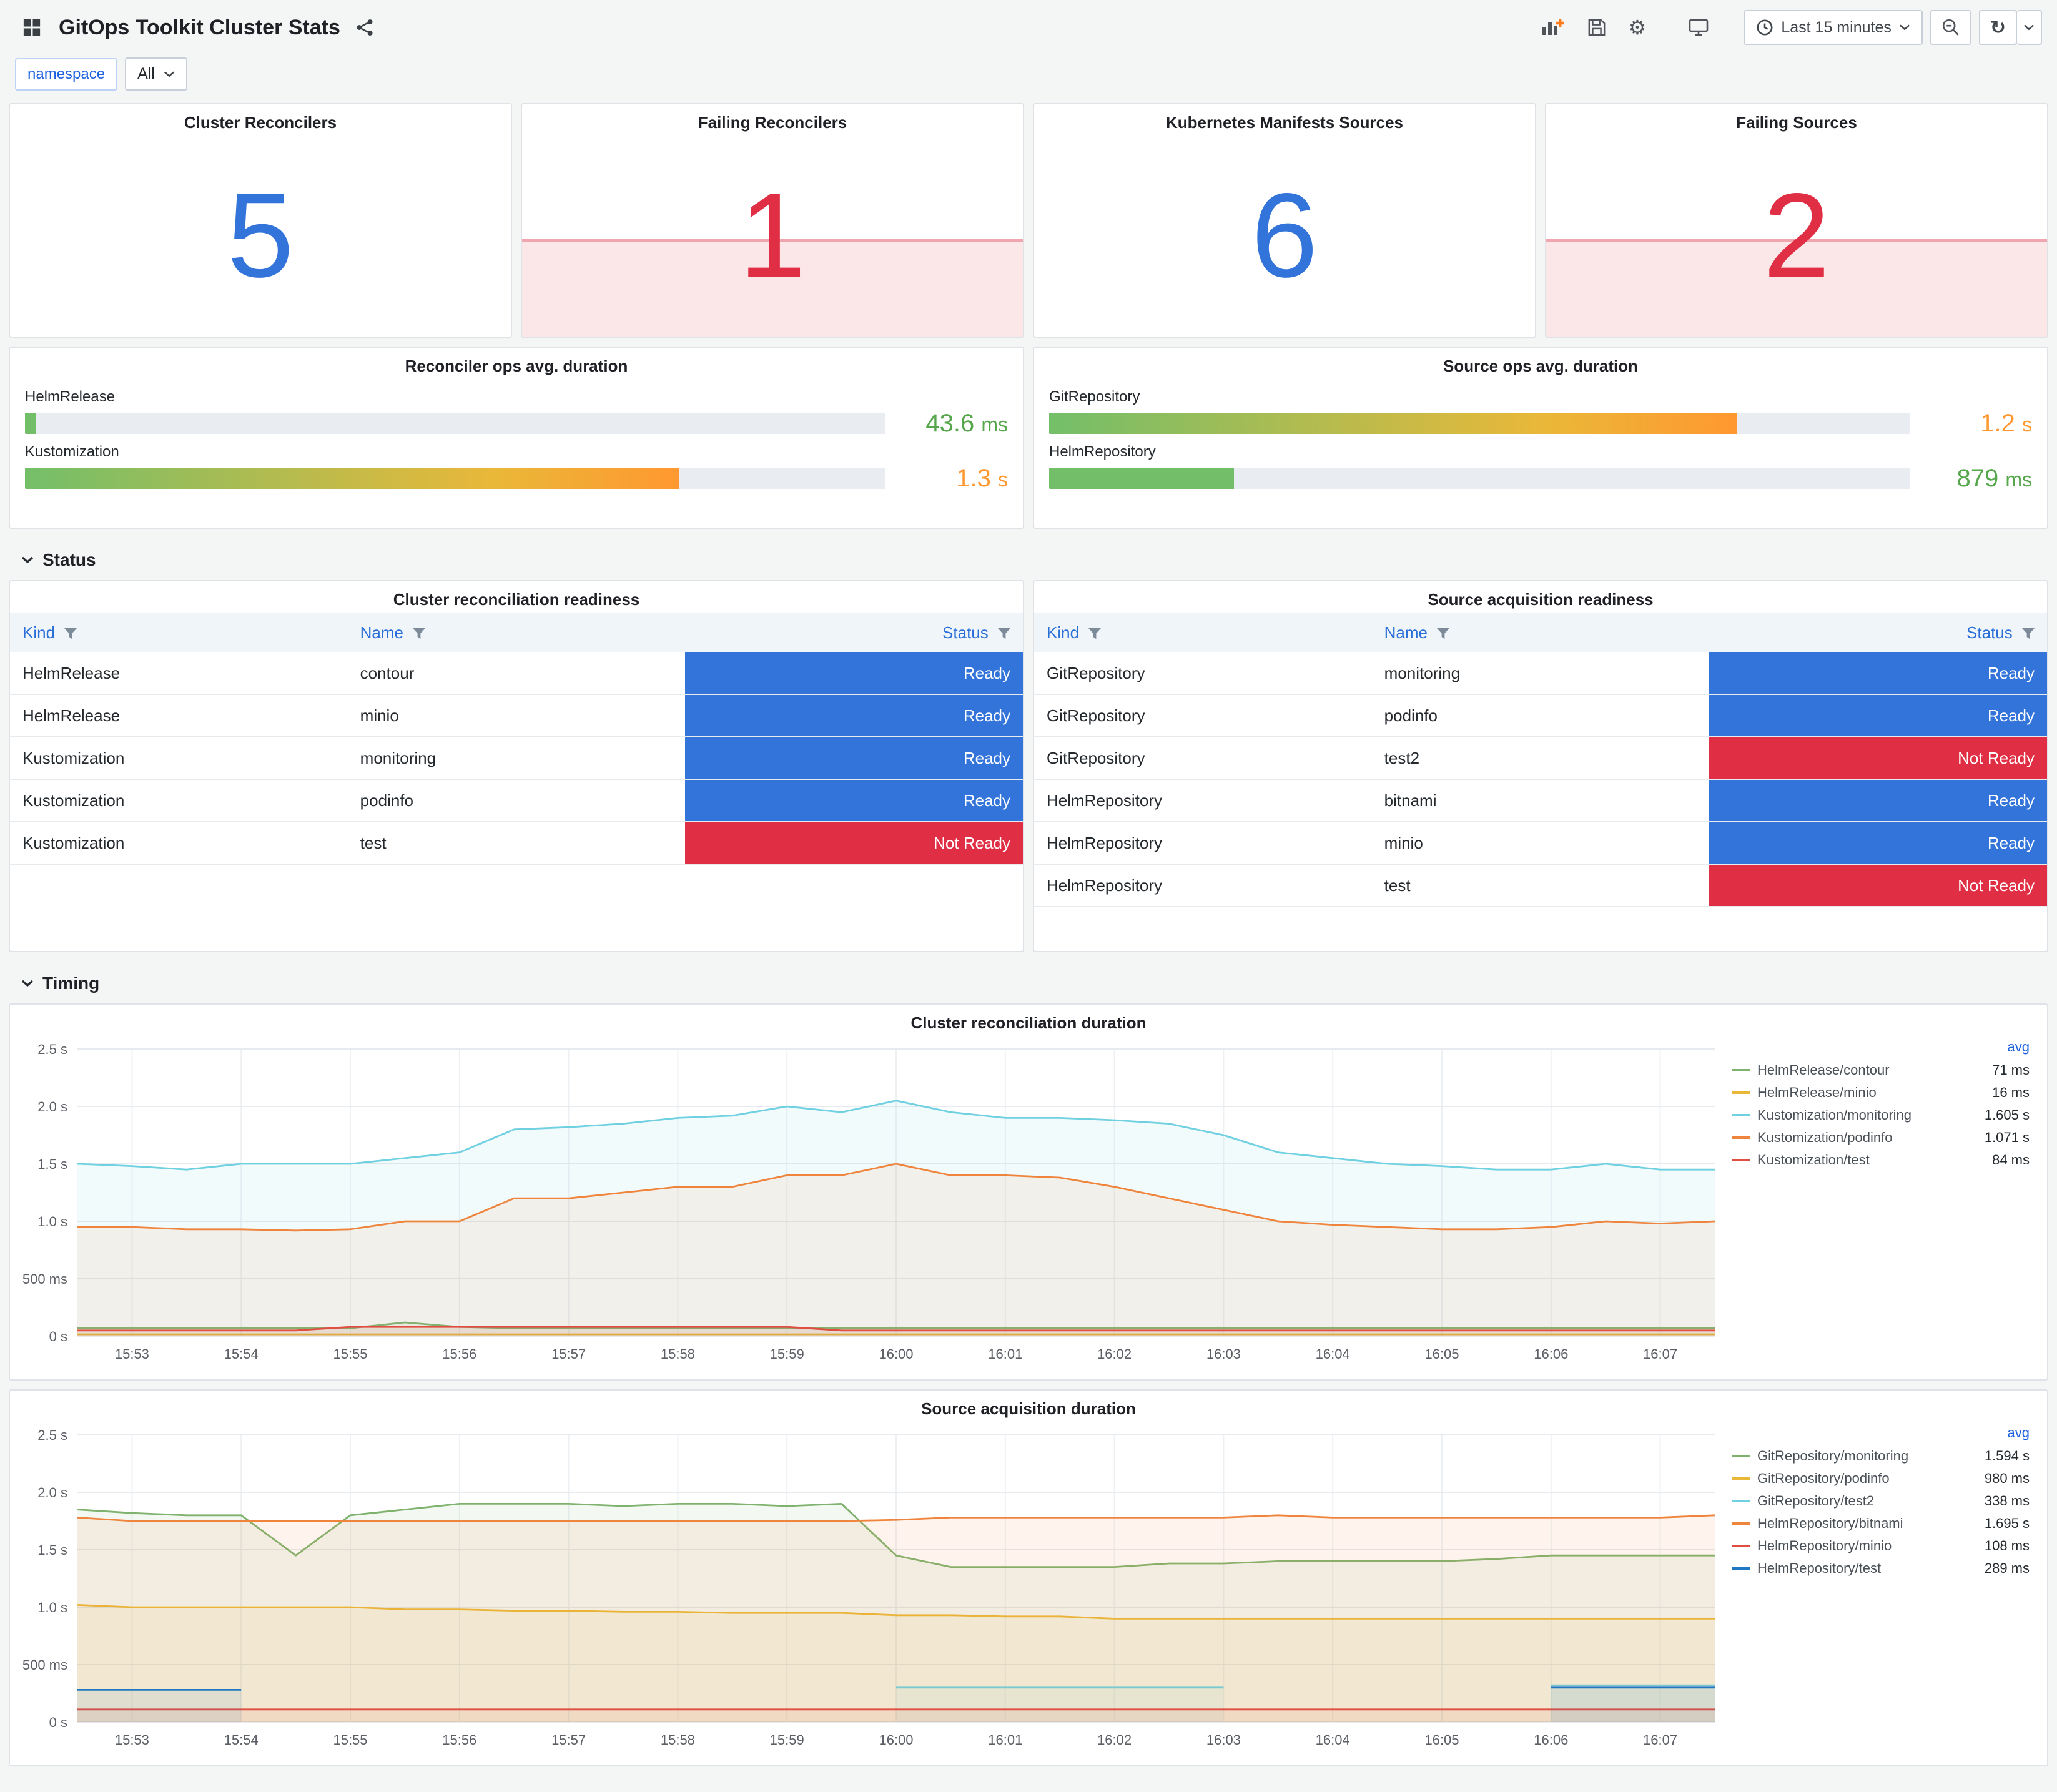  I want to click on legend-series-name: Kustomization/test, so click(1814, 1160).